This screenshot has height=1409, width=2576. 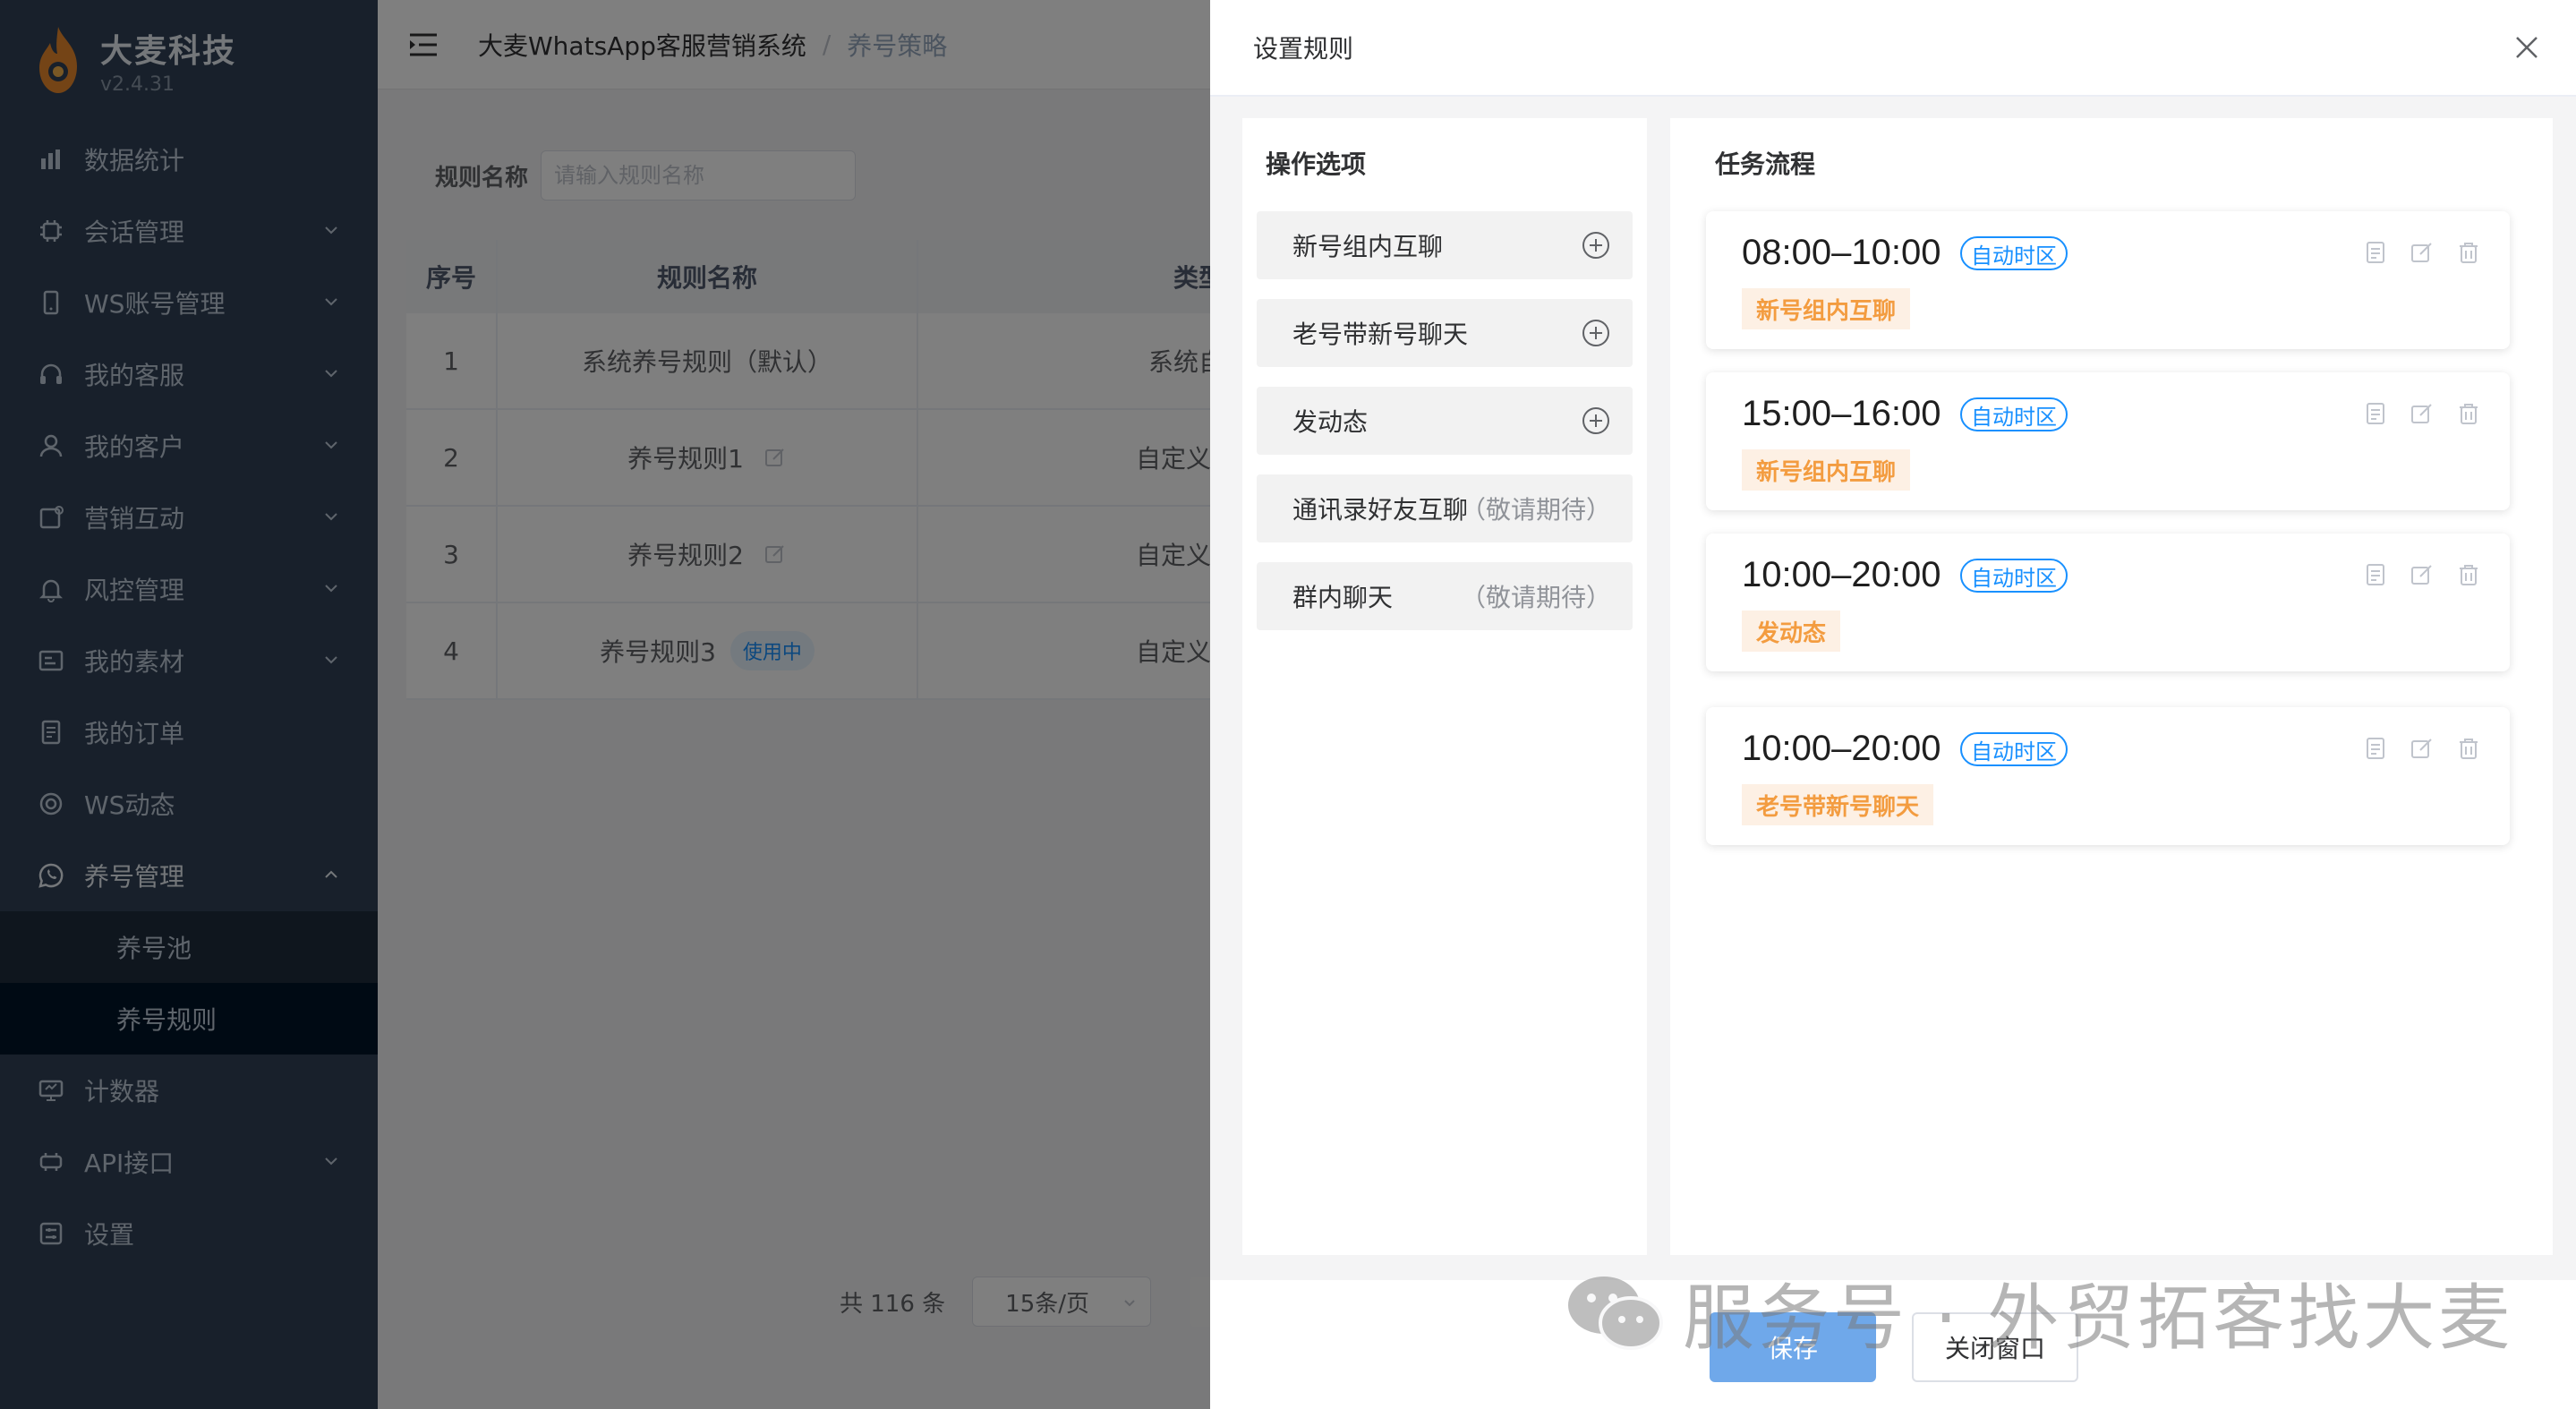 What do you see at coordinates (1316, 164) in the screenshot?
I see `options-title: 操作选项` at bounding box center [1316, 164].